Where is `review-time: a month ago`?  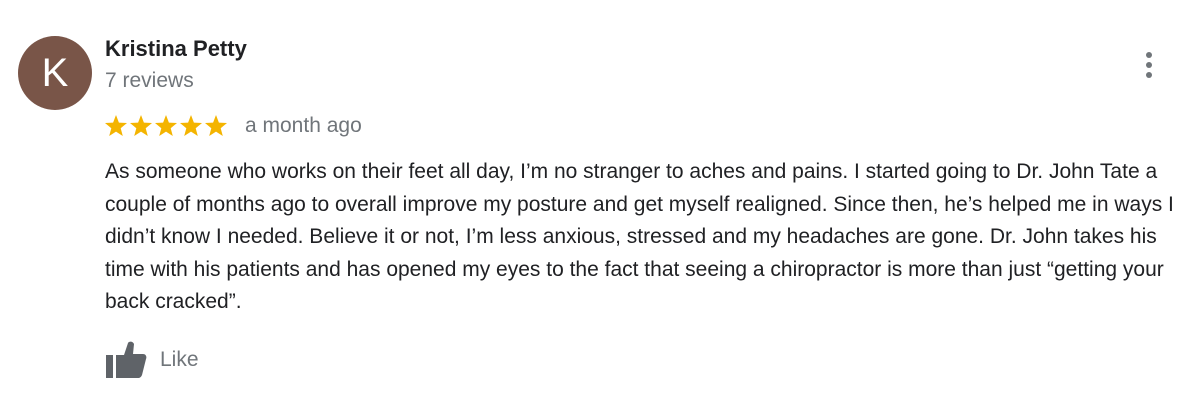
review-time: a month ago is located at coordinates (303, 125).